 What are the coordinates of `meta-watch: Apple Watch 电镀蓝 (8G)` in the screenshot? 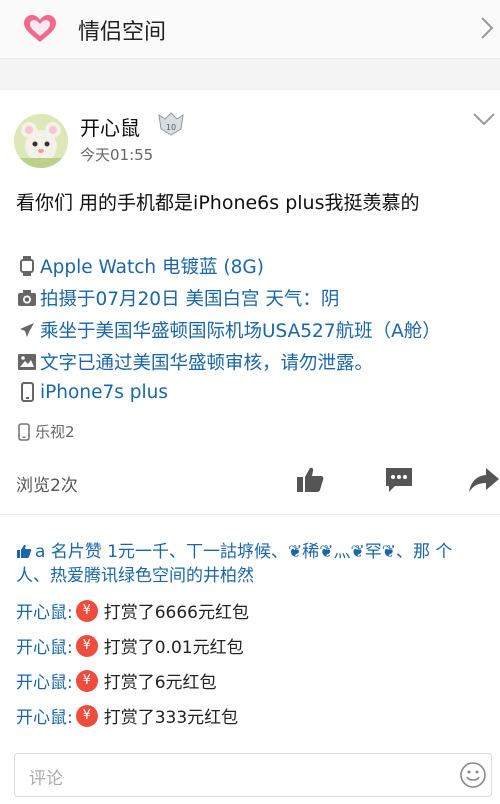 It's located at (140, 266).